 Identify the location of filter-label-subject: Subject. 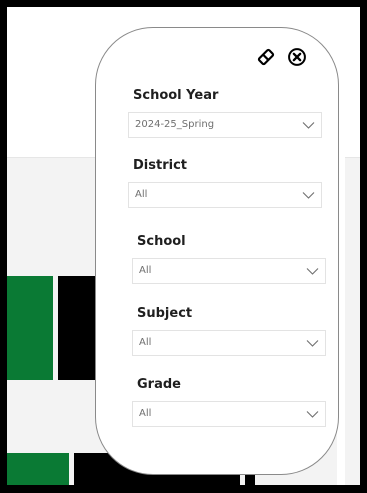
(165, 313).